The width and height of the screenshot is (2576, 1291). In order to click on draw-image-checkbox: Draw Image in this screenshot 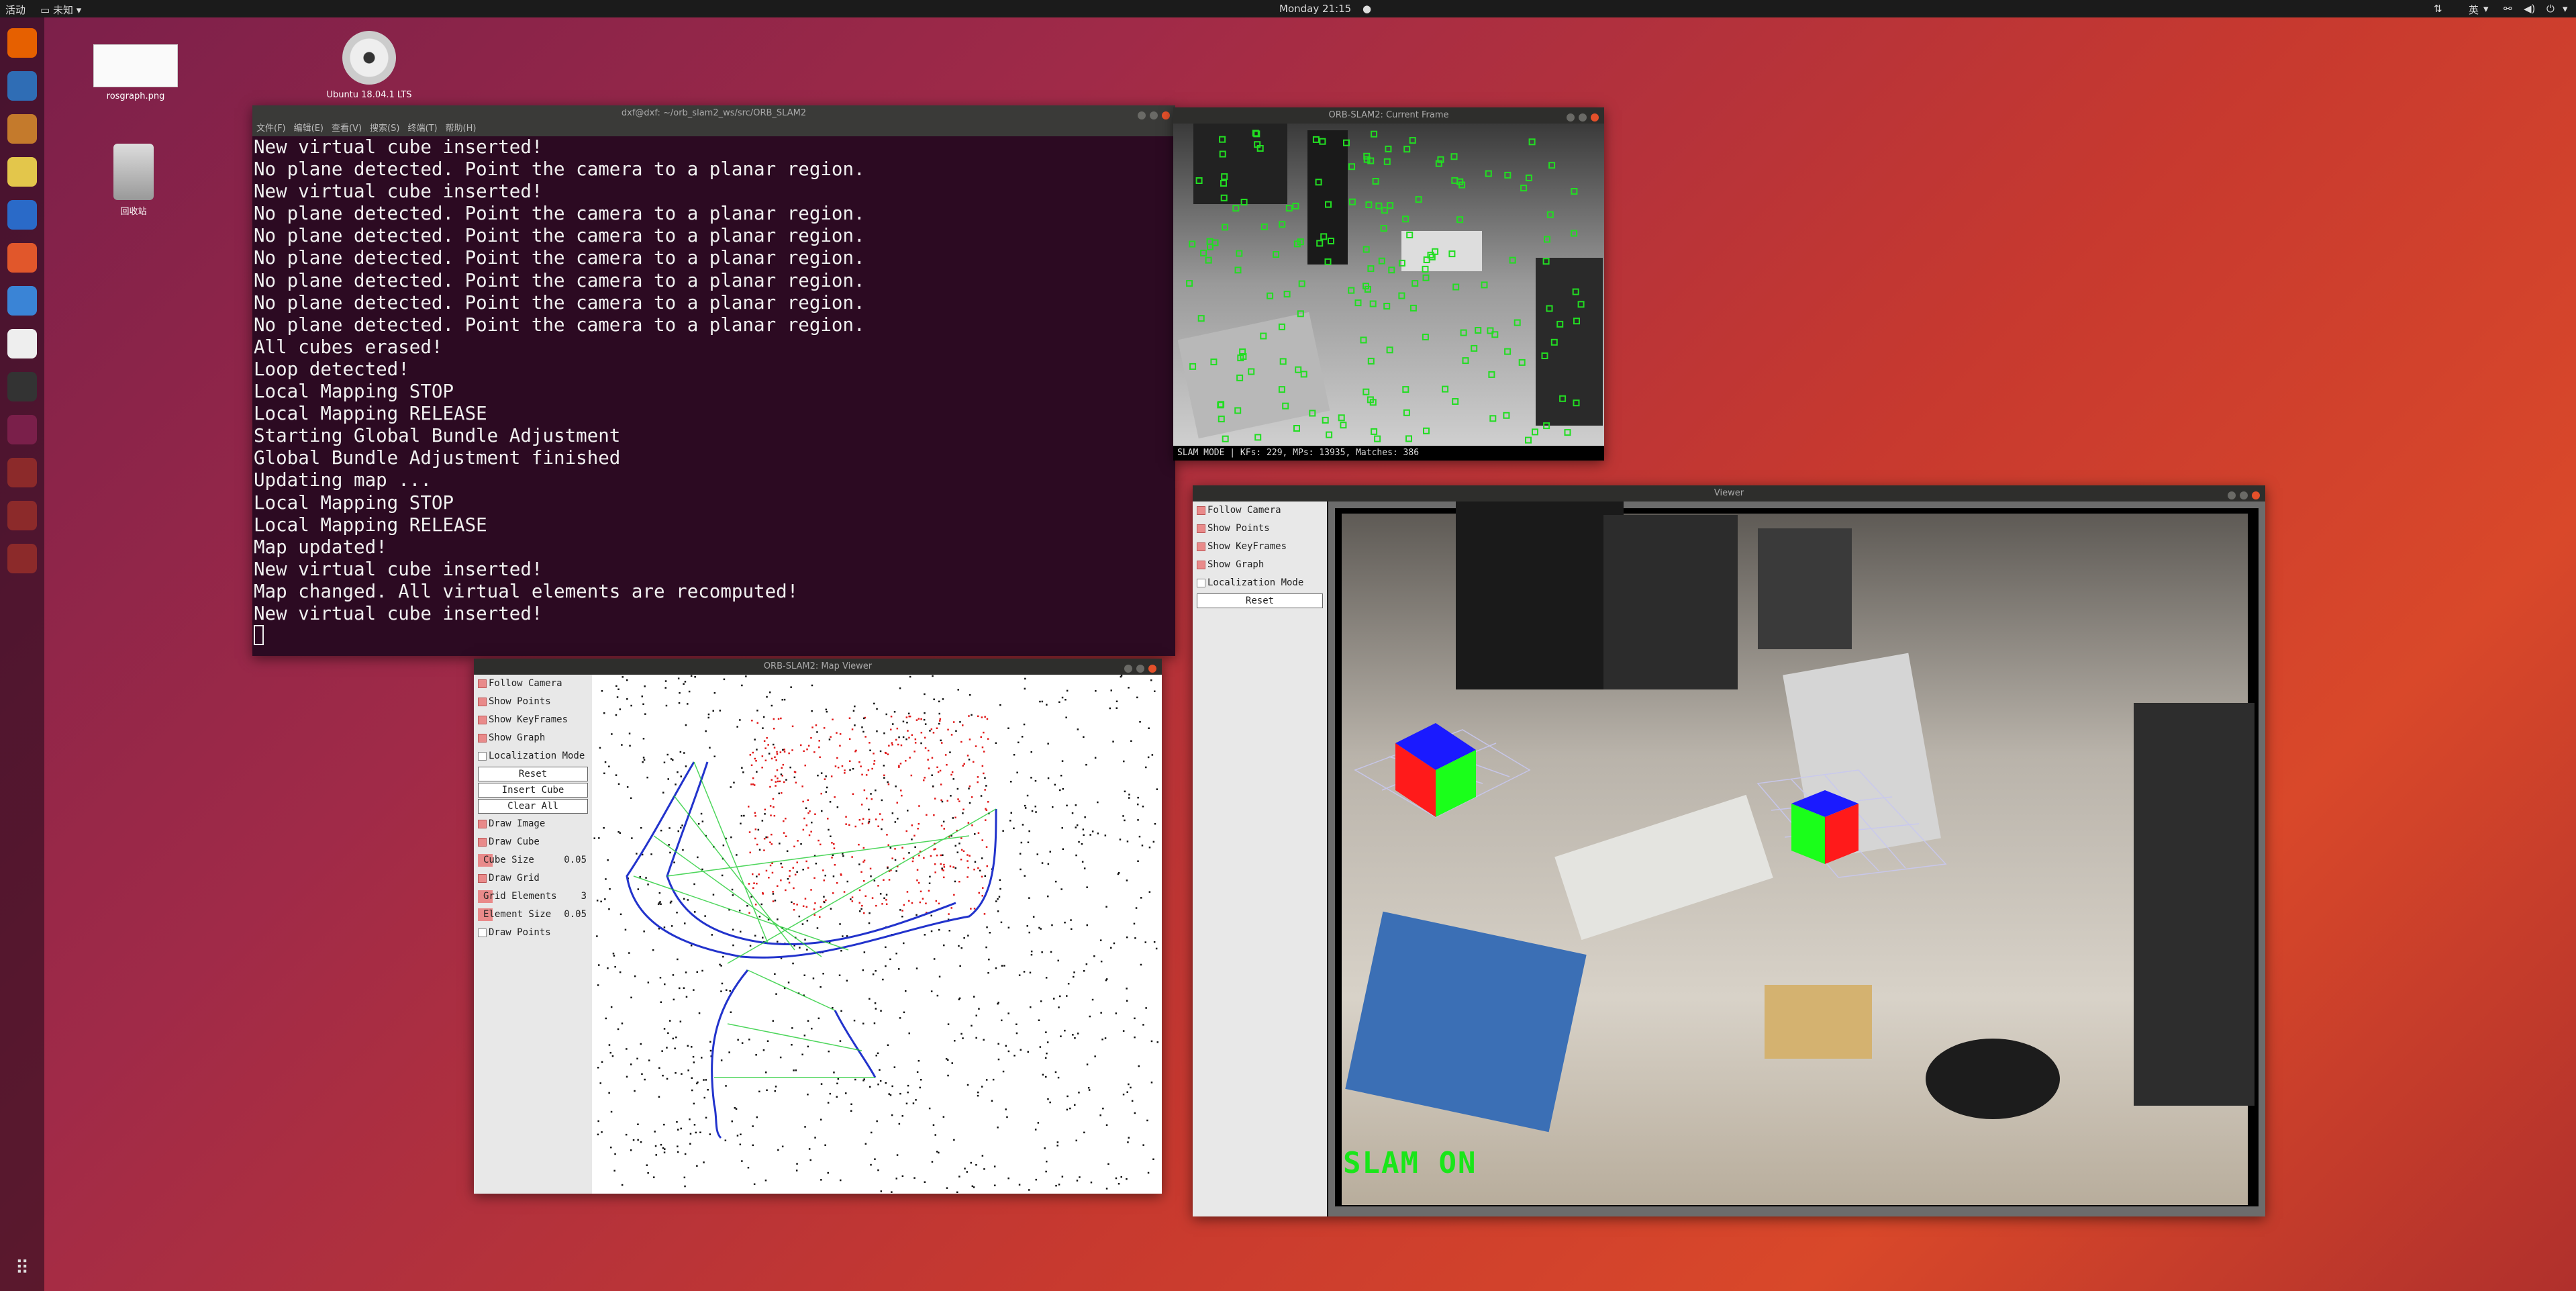, I will do `click(533, 824)`.